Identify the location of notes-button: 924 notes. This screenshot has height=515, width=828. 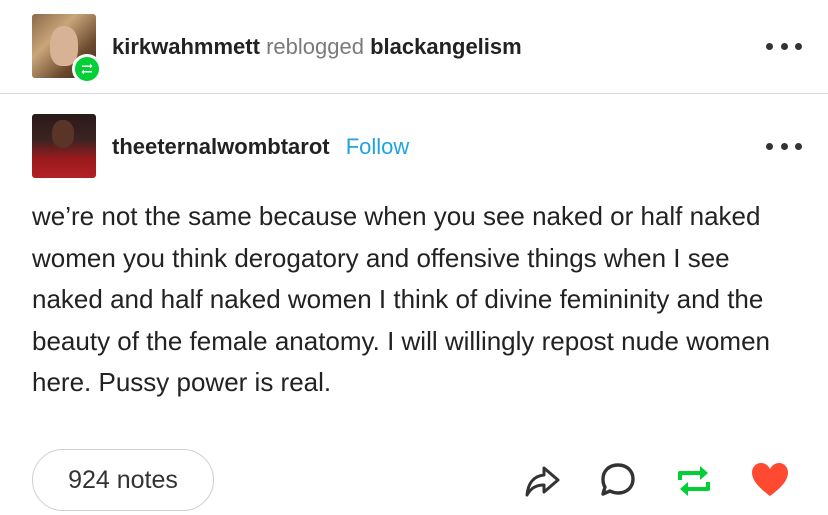
(123, 480).